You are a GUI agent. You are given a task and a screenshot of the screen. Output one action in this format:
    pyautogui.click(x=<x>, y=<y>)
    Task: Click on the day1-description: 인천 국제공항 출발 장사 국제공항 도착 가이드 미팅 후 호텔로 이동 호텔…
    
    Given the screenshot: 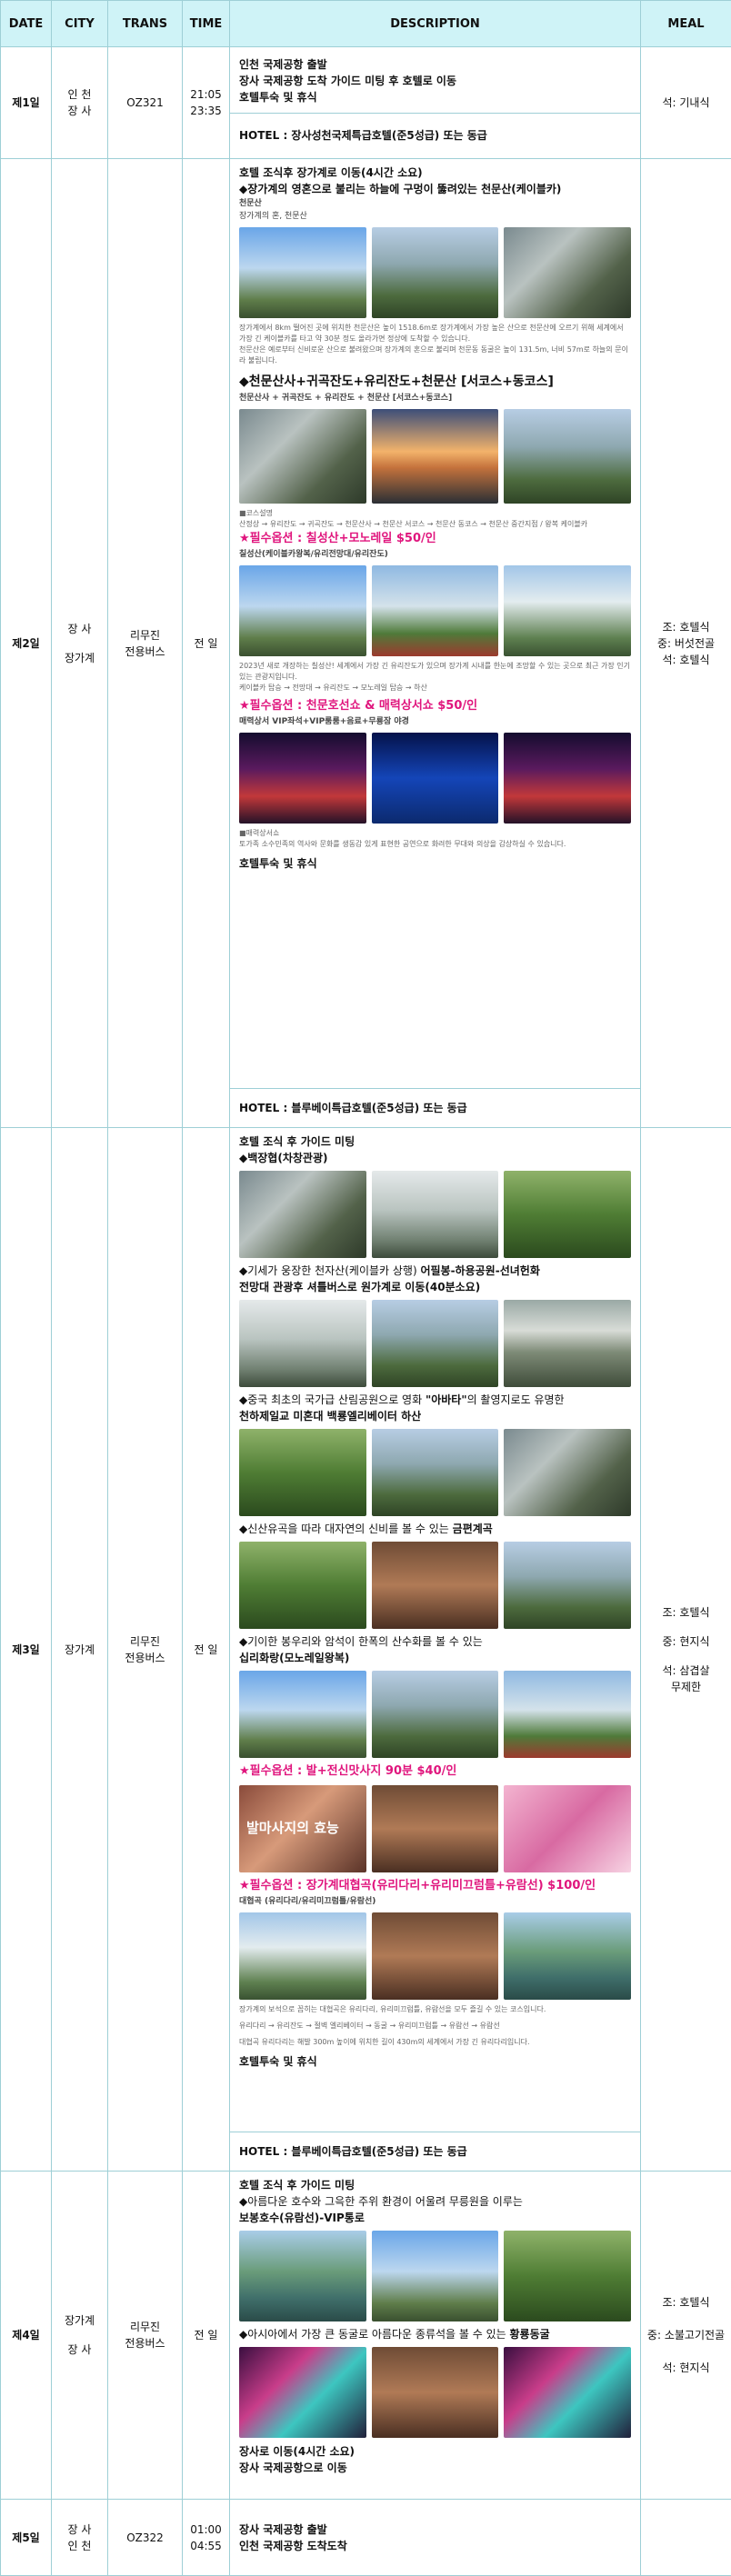 What is the action you would take?
    pyautogui.click(x=435, y=103)
    